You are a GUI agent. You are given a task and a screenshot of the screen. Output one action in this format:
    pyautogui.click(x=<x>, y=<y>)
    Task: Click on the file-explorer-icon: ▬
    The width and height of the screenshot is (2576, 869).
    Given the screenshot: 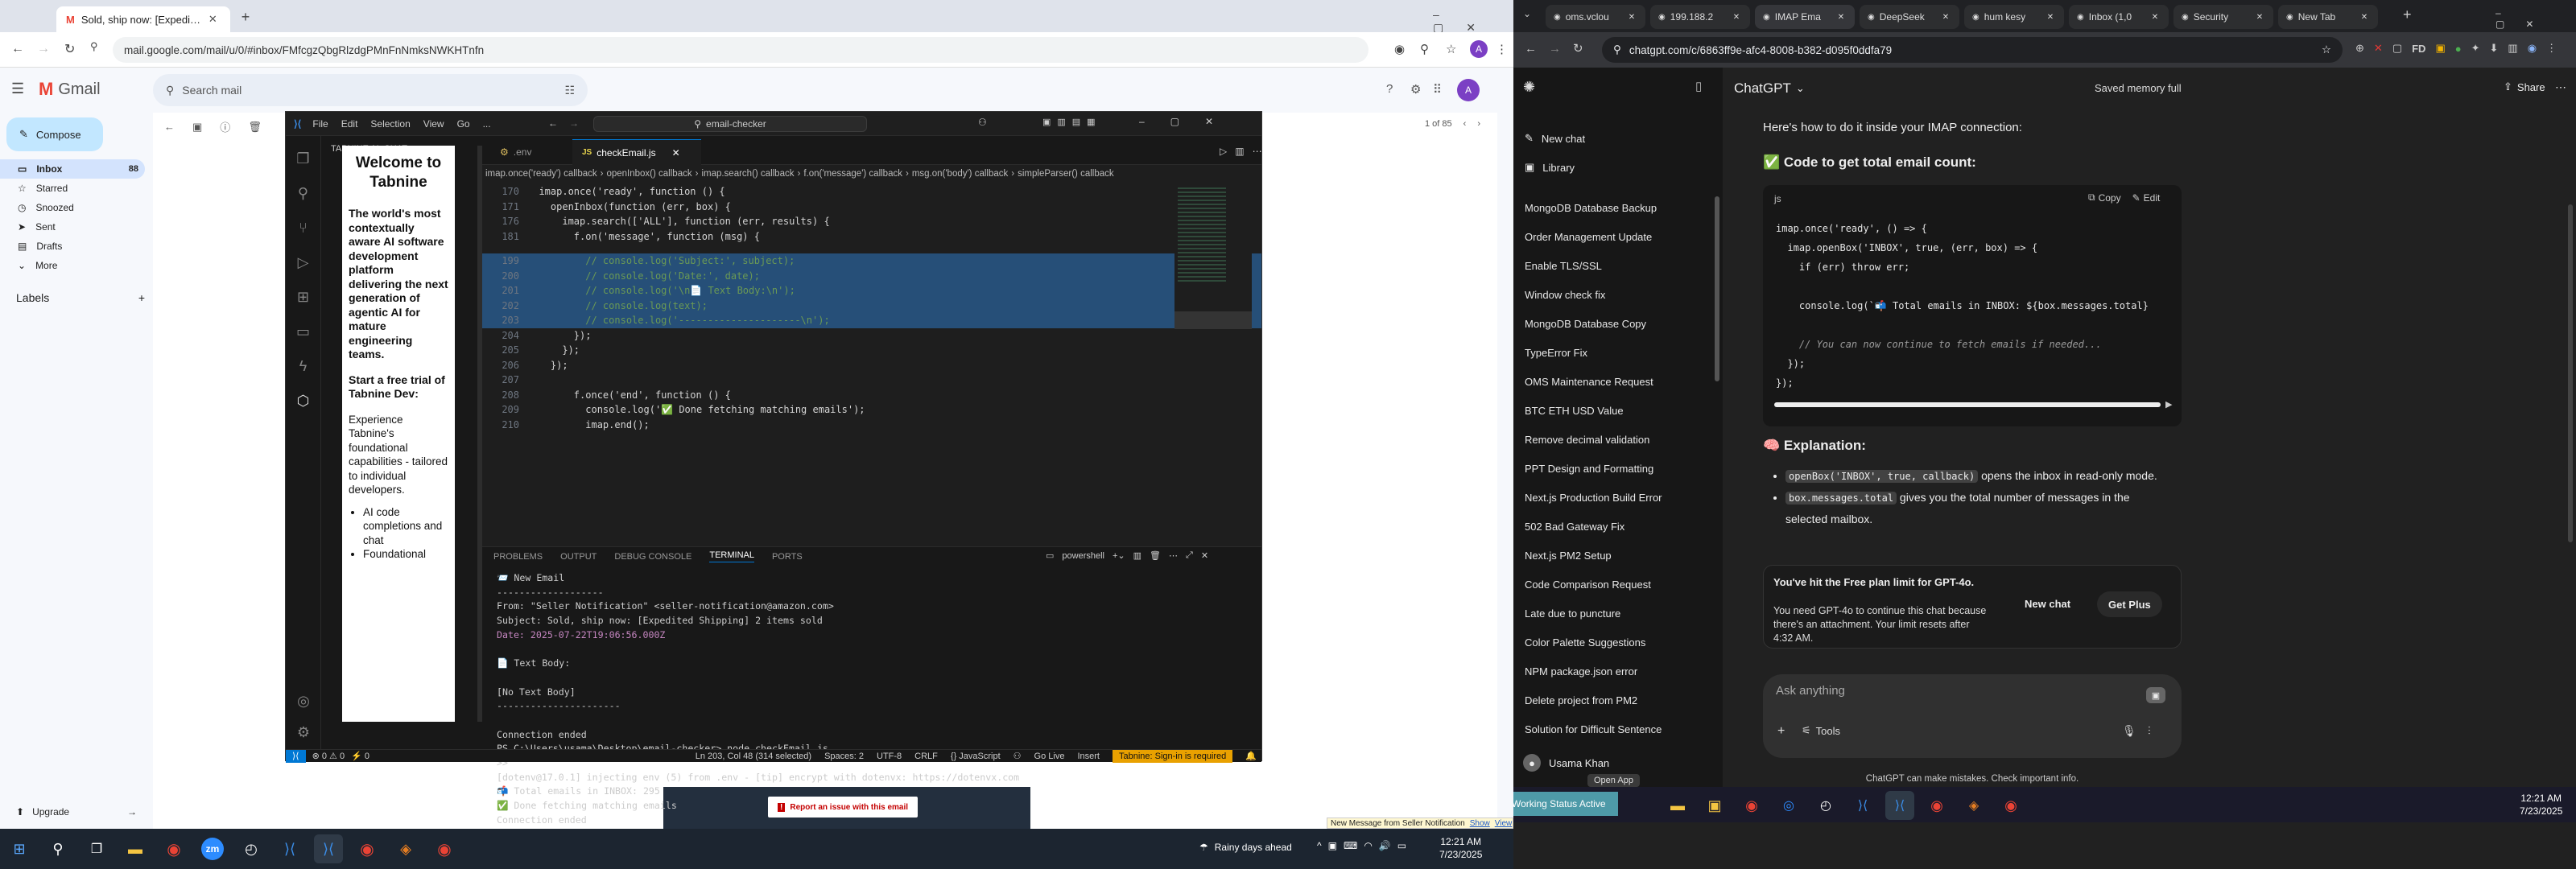 What is the action you would take?
    pyautogui.click(x=1677, y=805)
    